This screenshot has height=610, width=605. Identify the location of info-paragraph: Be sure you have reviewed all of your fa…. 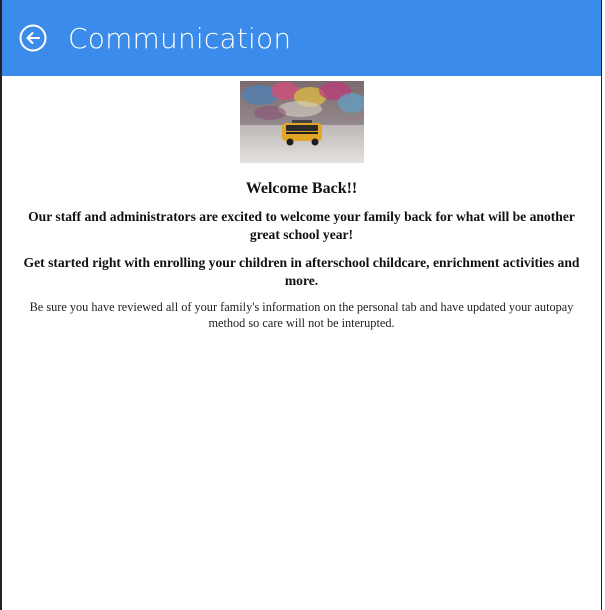
(301, 315).